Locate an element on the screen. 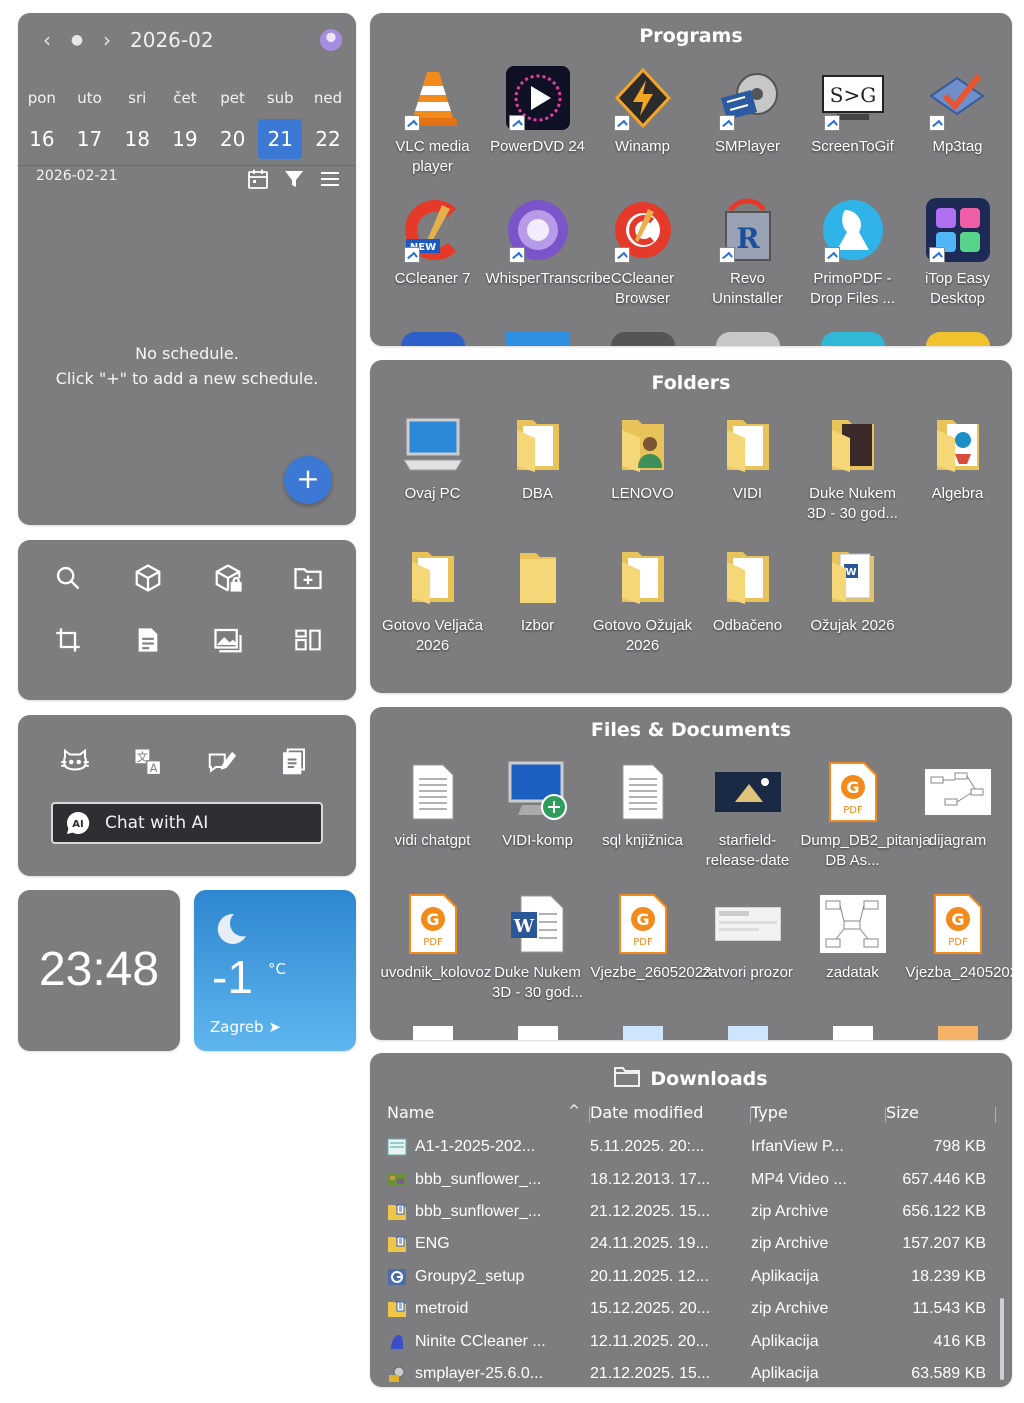 Image resolution: width=1024 pixels, height=1403 pixels. file-item: vidi chatgpt is located at coordinates (432, 823).